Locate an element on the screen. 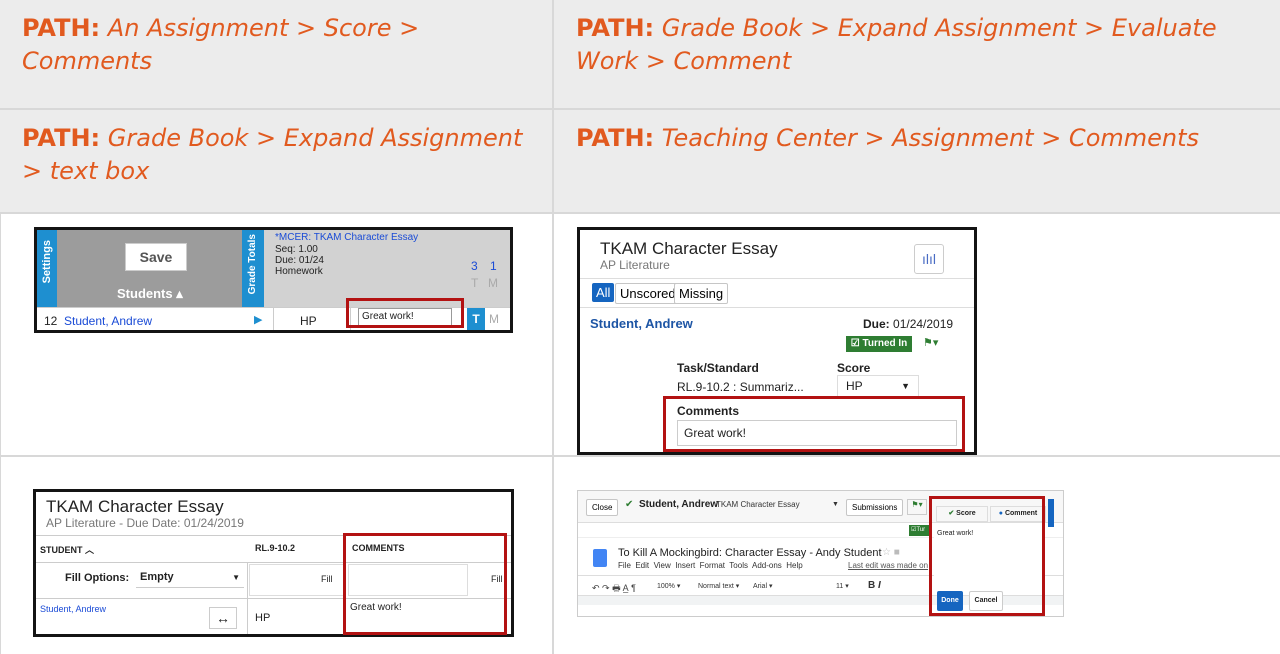  assignment-title-link: *MCER: TKAM Character Essay is located at coordinates (346, 237).